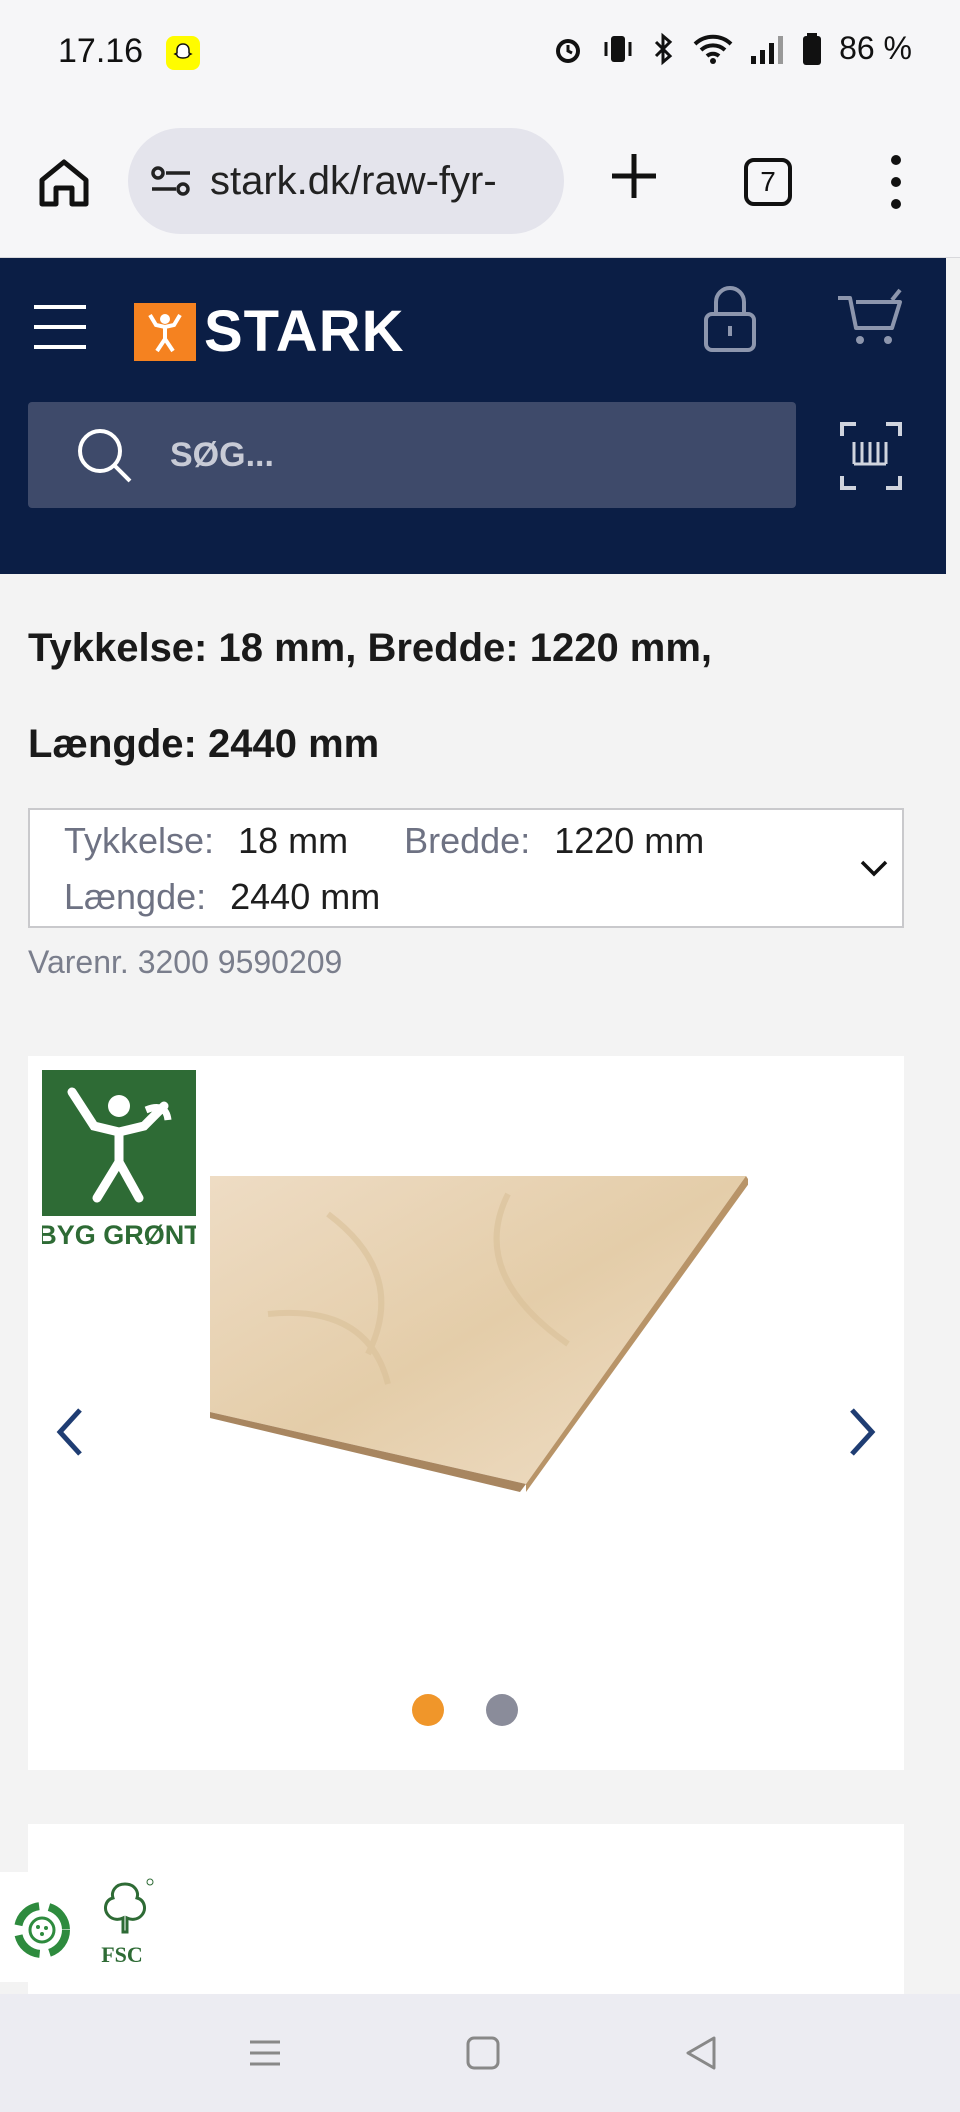 The height and width of the screenshot is (2112, 960). Describe the element at coordinates (874, 868) in the screenshot. I see `chevron-down-icon` at that location.